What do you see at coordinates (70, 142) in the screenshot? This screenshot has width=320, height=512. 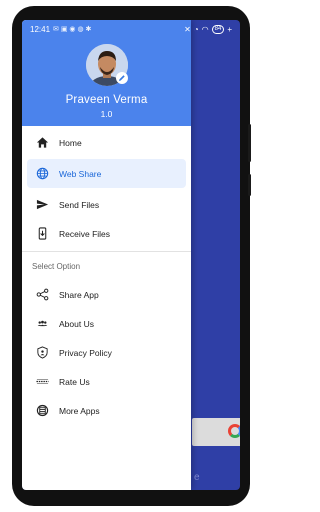 I see `menu-item-label: Home` at bounding box center [70, 142].